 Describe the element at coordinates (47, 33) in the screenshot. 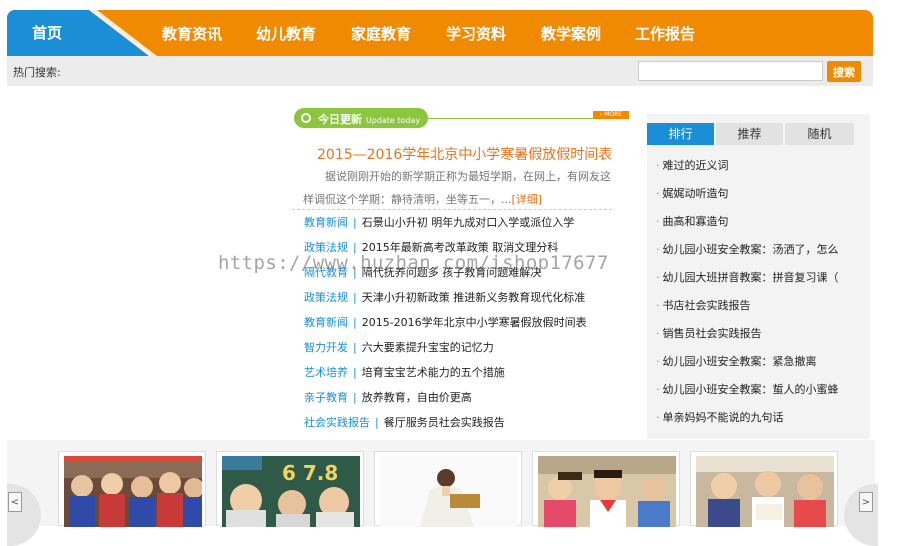

I see `home-tab-label: 首页` at that location.